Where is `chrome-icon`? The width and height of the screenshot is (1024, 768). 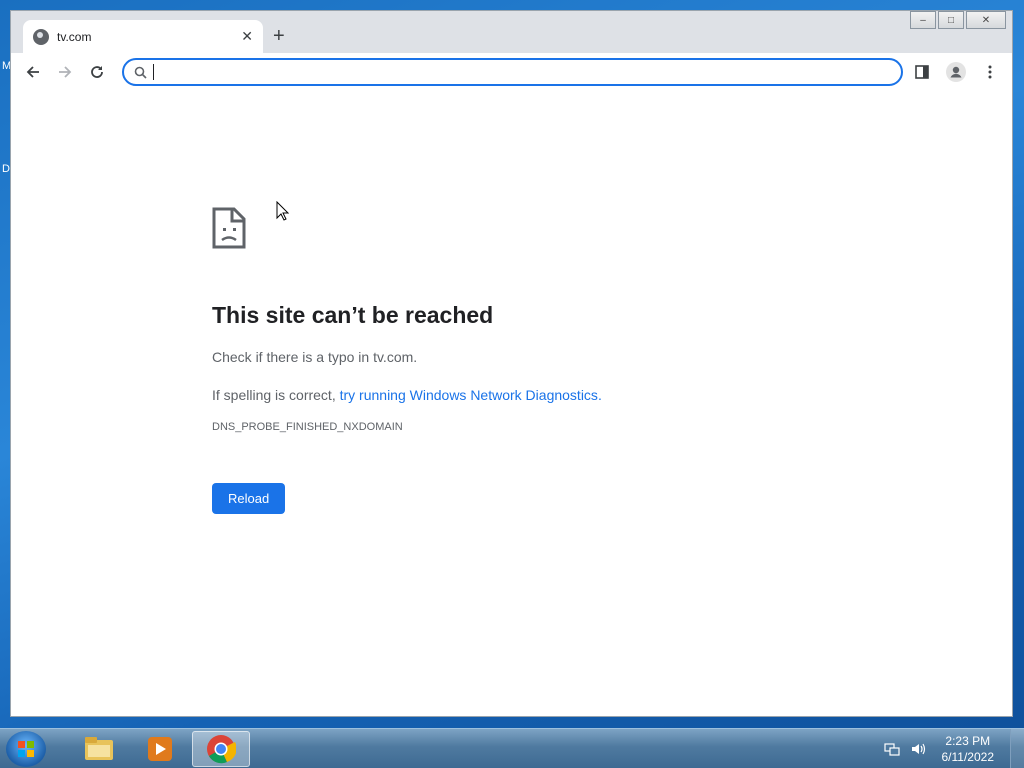 chrome-icon is located at coordinates (221, 748).